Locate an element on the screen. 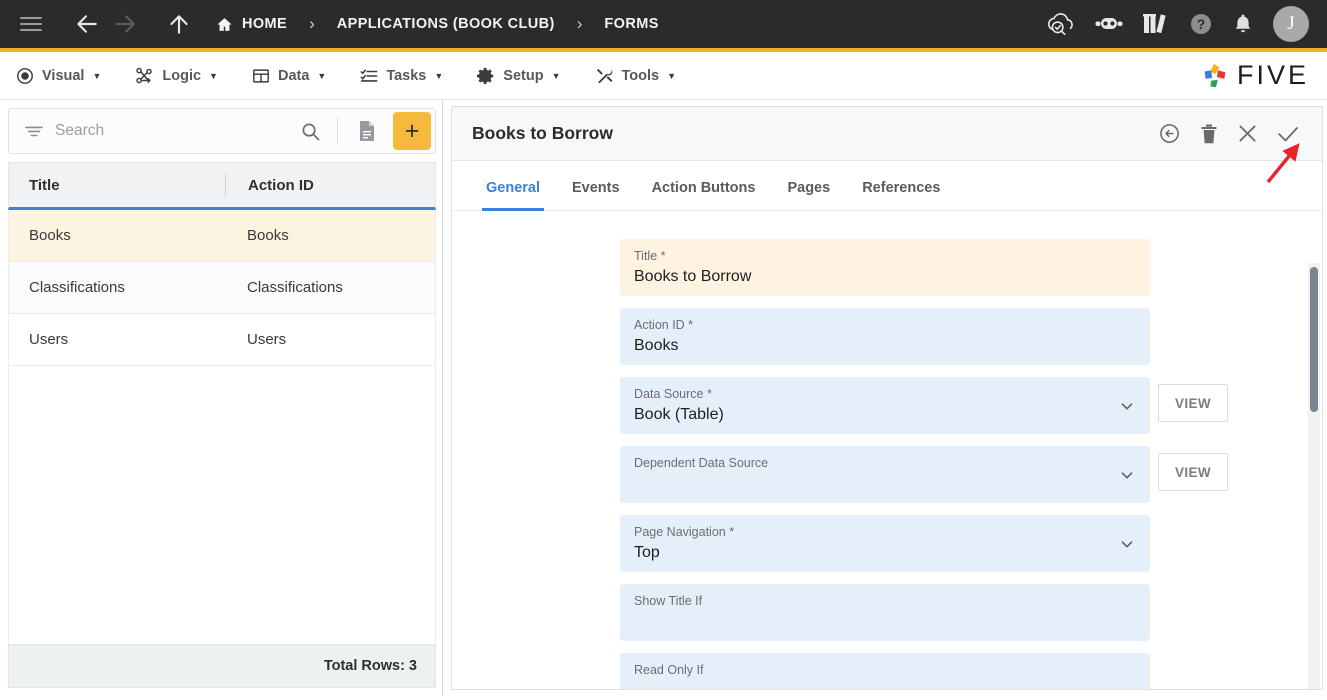 This screenshot has height=700, width=1327. total-rows-label: Total Rows: 3 is located at coordinates (370, 666).